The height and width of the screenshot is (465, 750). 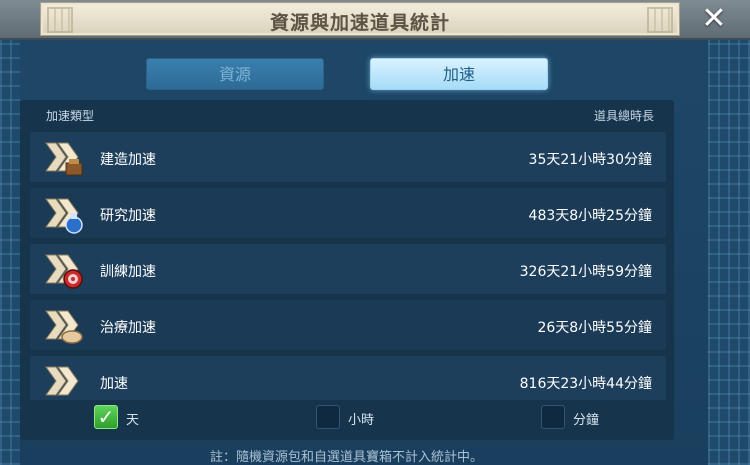 What do you see at coordinates (133, 420) in the screenshot?
I see `days-label: 天` at bounding box center [133, 420].